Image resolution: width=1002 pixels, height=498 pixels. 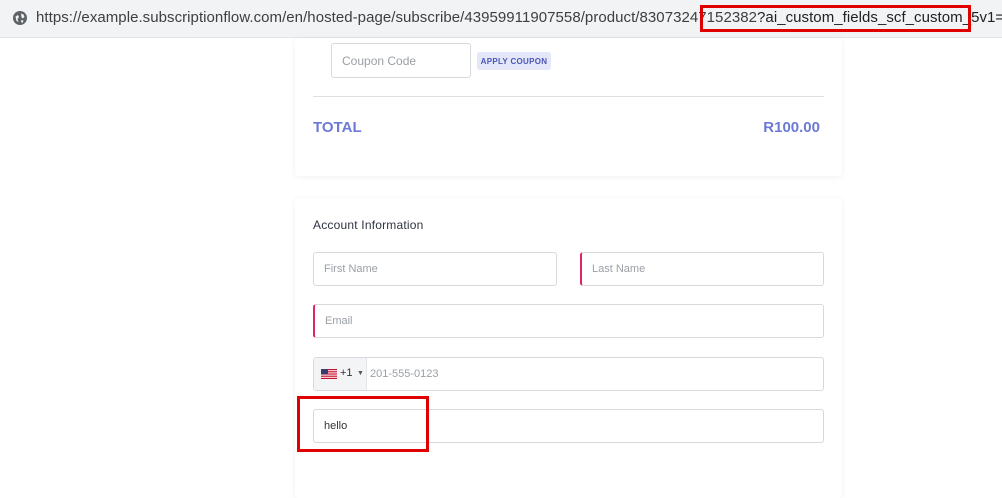 What do you see at coordinates (514, 61) in the screenshot?
I see `apply-coupon-button: APPLY COUPON` at bounding box center [514, 61].